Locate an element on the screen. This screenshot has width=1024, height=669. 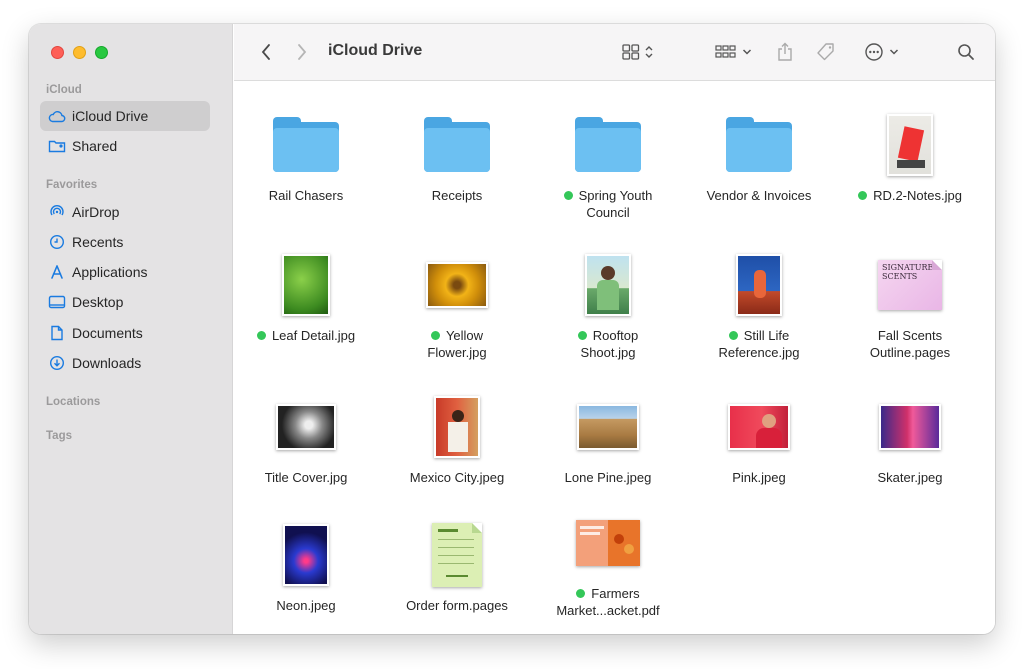
file-item-still-life-reference: Still Life Reference.jpg is located at coordinates (759, 309).